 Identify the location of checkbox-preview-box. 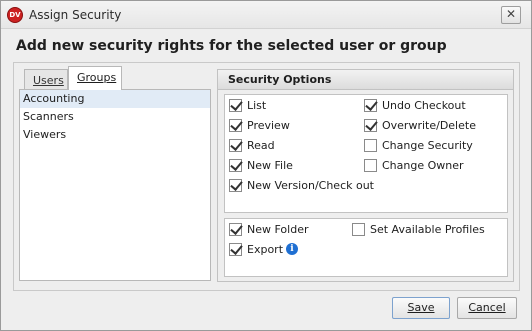
(235, 125).